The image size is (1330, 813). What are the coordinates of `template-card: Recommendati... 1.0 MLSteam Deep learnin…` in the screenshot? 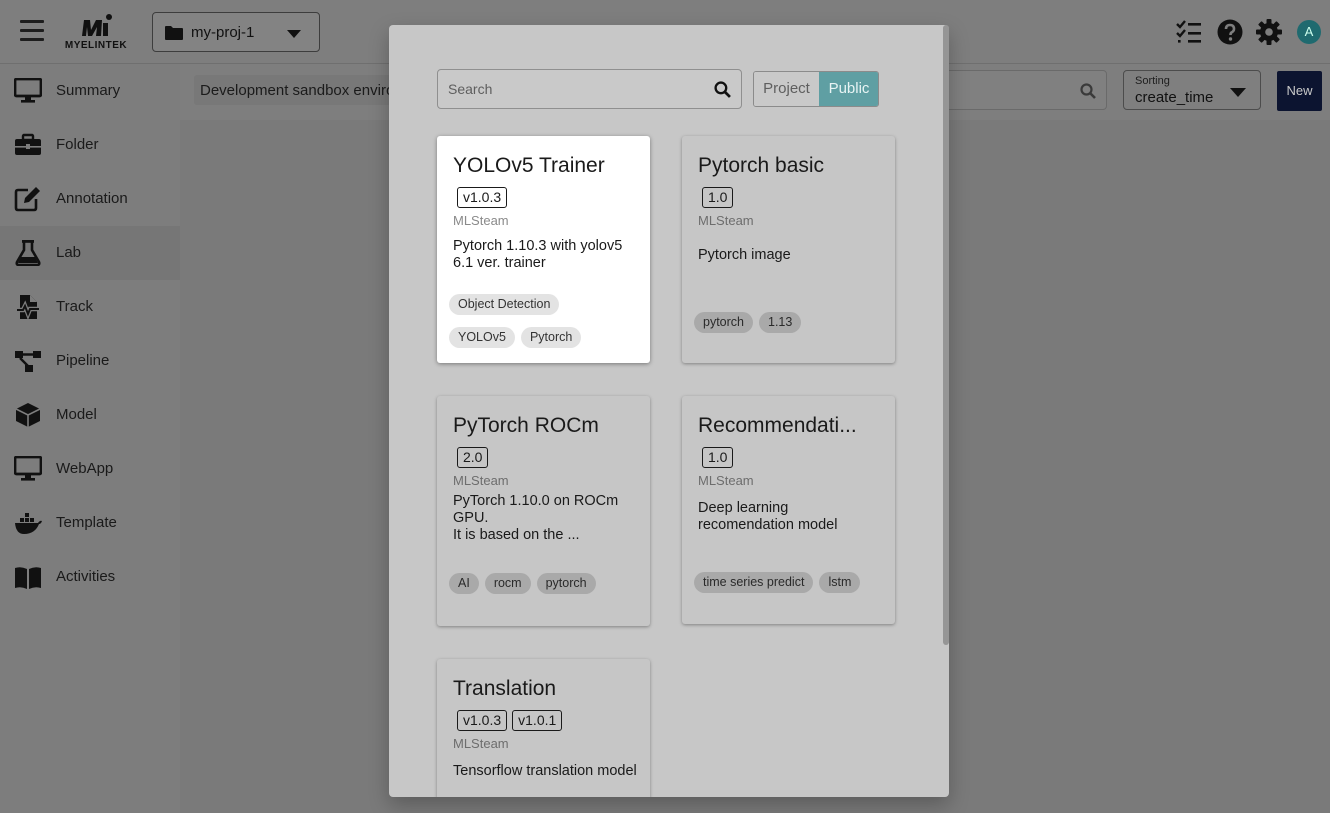 It's located at (788, 510).